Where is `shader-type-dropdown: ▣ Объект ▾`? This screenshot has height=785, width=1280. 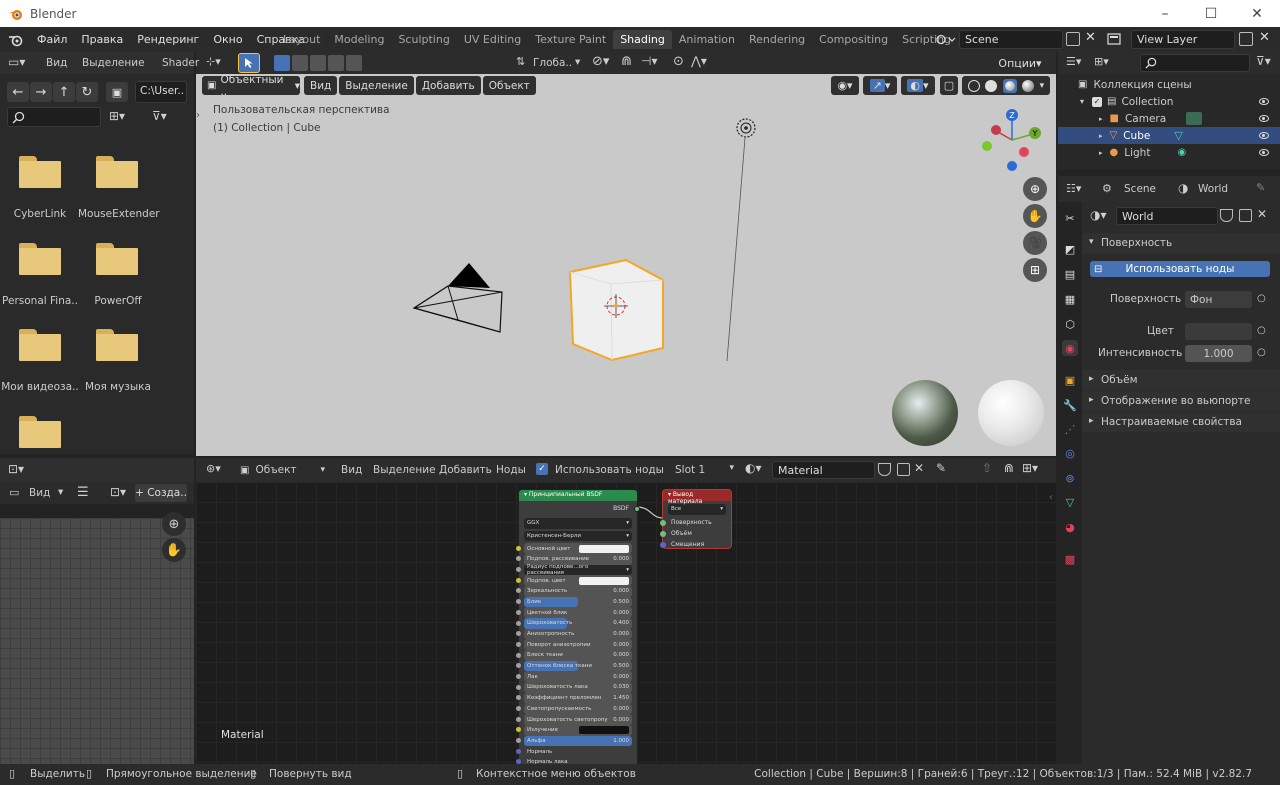
shader-type-dropdown: ▣ Объект ▾ is located at coordinates (282, 470).